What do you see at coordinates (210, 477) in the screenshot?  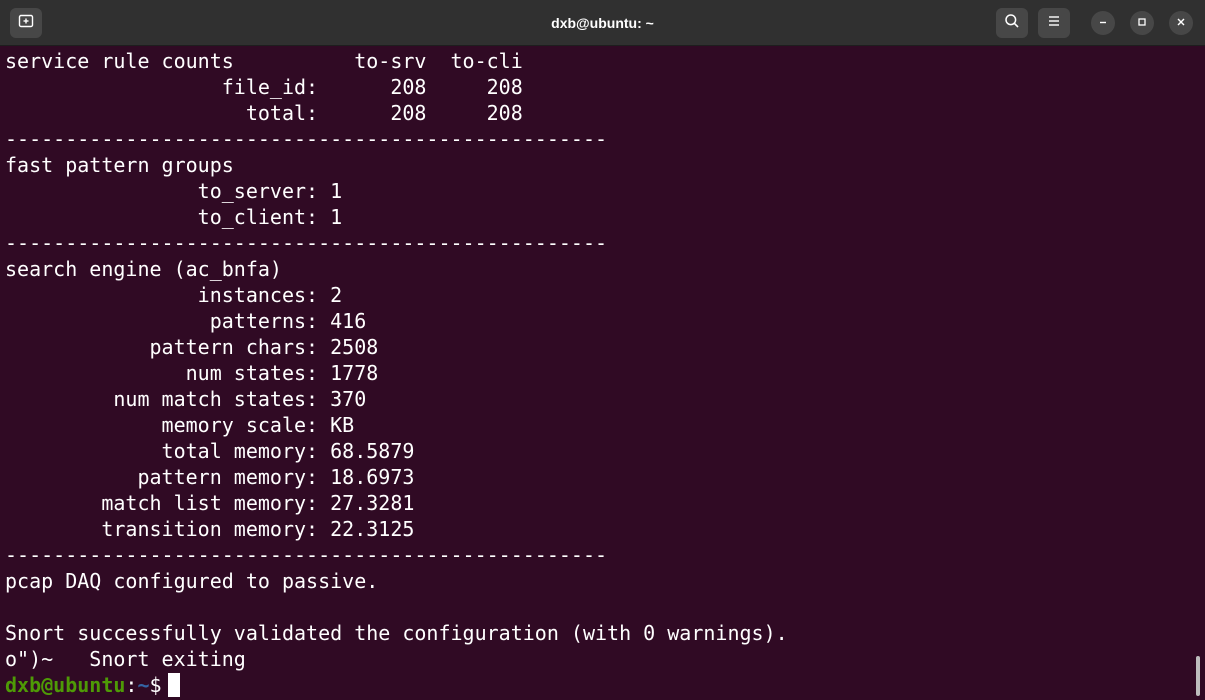 I see `terminal-line: pattern memory: 18.6973` at bounding box center [210, 477].